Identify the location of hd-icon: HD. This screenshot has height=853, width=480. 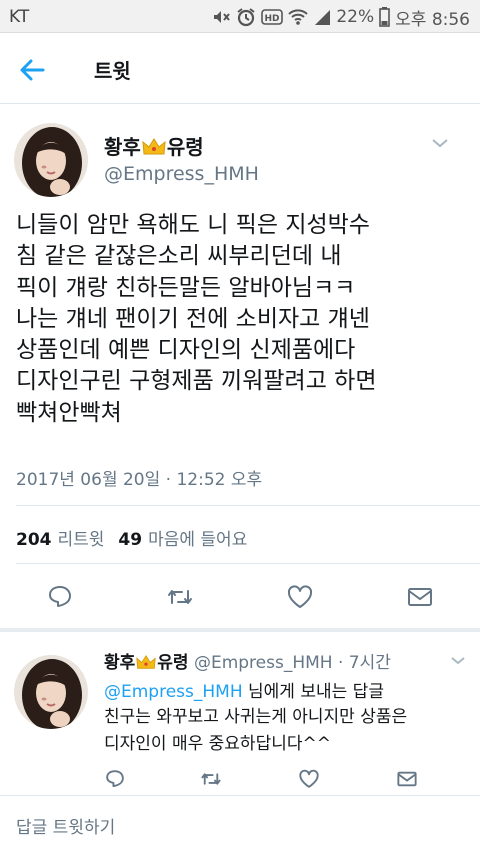
(272, 17).